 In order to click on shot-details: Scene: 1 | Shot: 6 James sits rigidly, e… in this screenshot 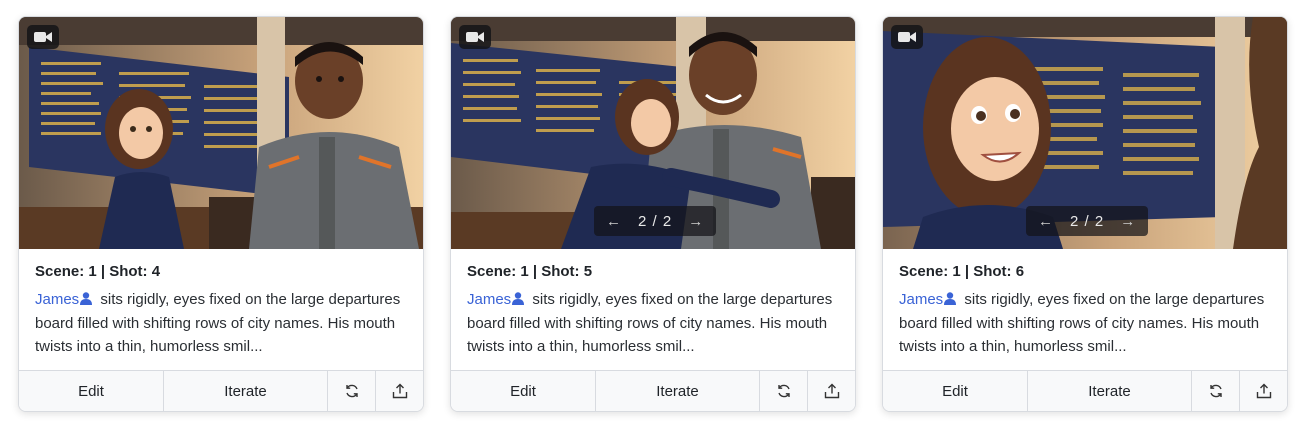, I will do `click(1085, 311)`.